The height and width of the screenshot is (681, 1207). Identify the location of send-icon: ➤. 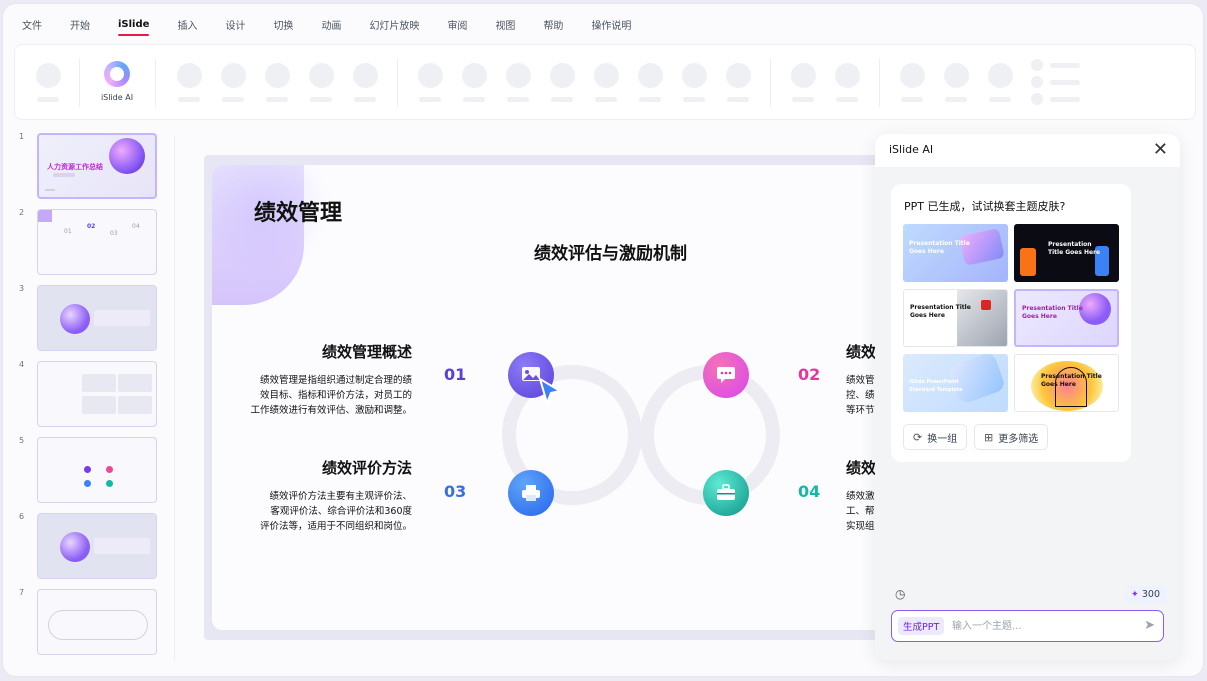
(1149, 625).